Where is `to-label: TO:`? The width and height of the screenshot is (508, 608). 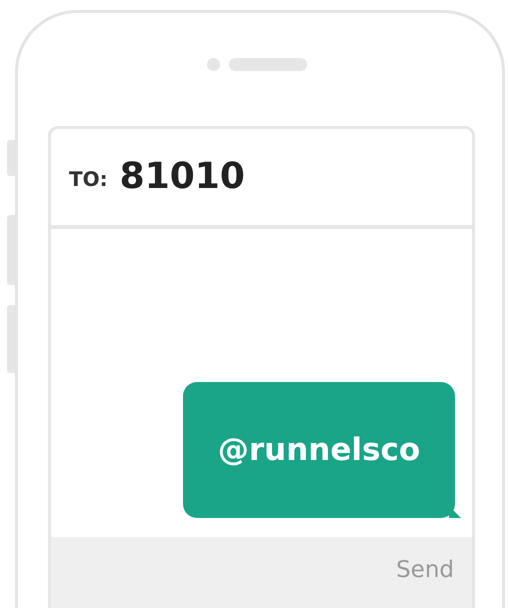 to-label: TO: is located at coordinates (88, 179).